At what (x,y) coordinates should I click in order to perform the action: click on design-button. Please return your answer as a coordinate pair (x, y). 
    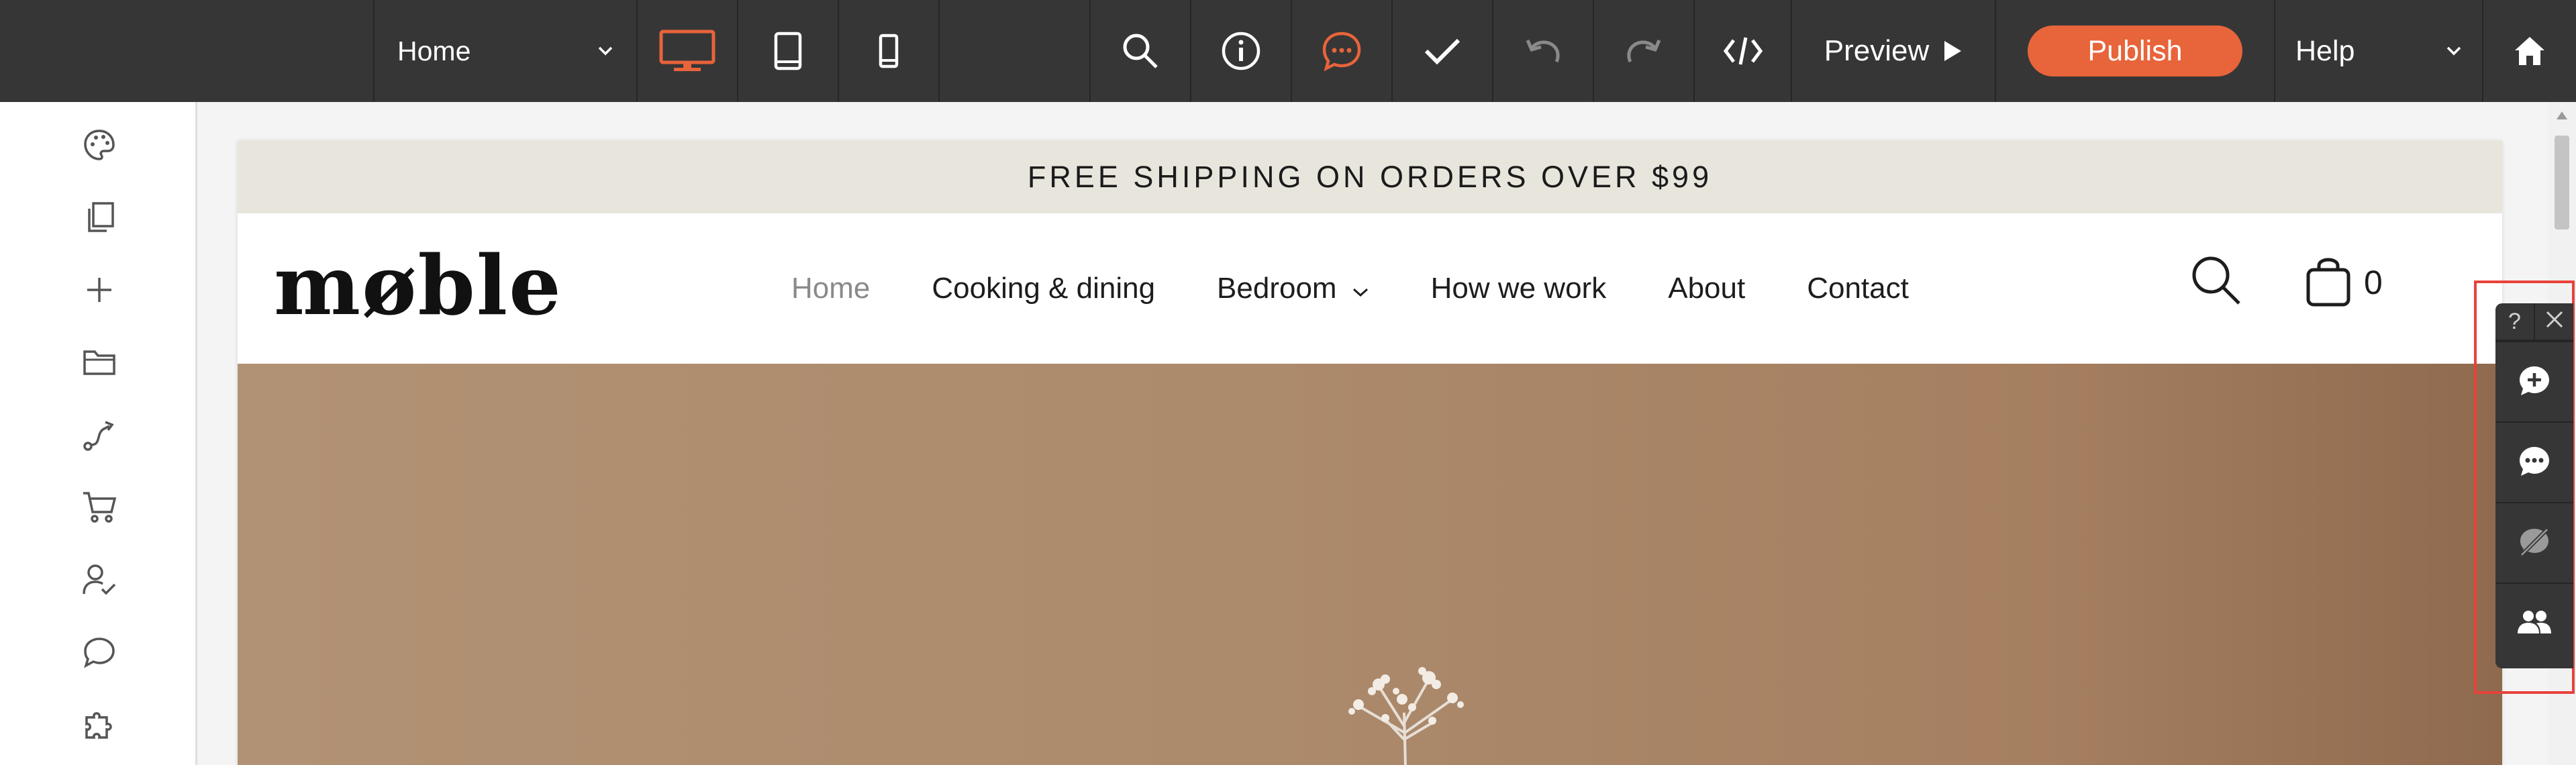
    Looking at the image, I should click on (99, 146).